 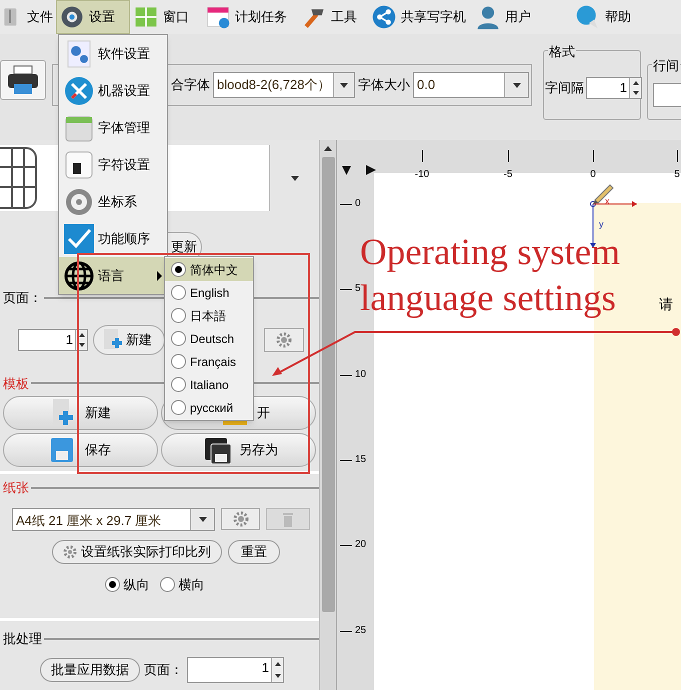 I want to click on font-size-dropdown: 0.0, so click(x=471, y=85).